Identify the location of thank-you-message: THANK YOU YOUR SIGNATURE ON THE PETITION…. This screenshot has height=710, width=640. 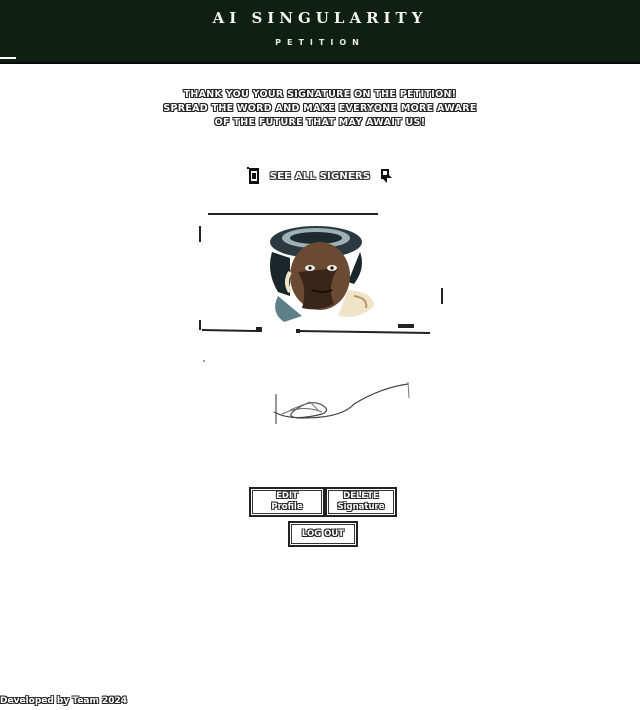
(320, 109).